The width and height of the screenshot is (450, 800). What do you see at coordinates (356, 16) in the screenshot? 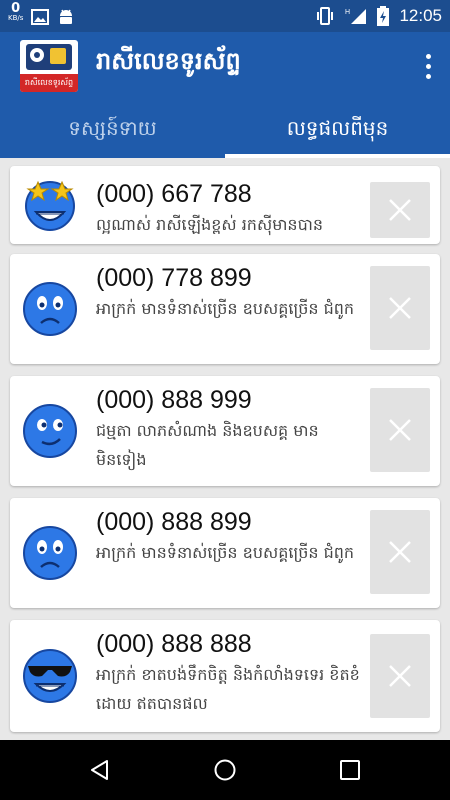
I see `signal-icon: H` at bounding box center [356, 16].